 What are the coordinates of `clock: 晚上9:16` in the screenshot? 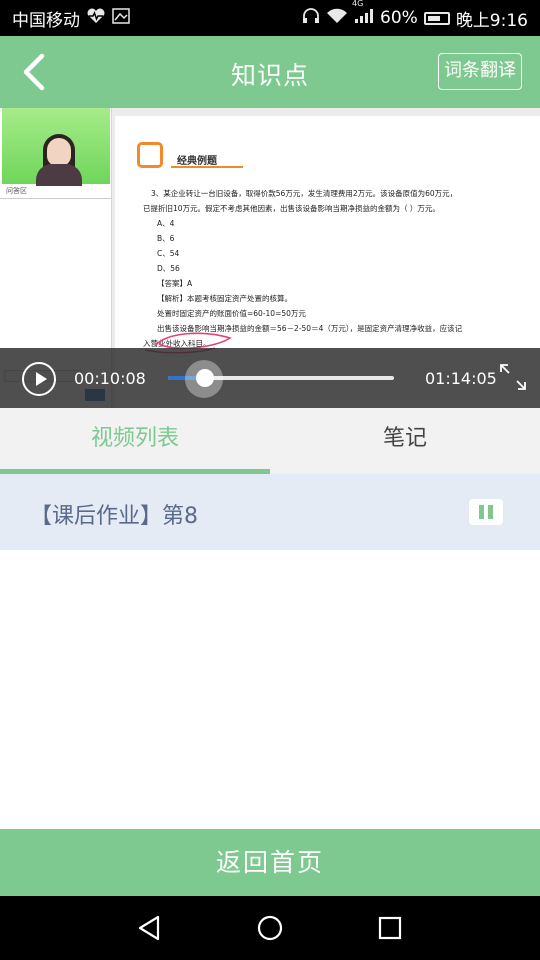 It's located at (491, 20).